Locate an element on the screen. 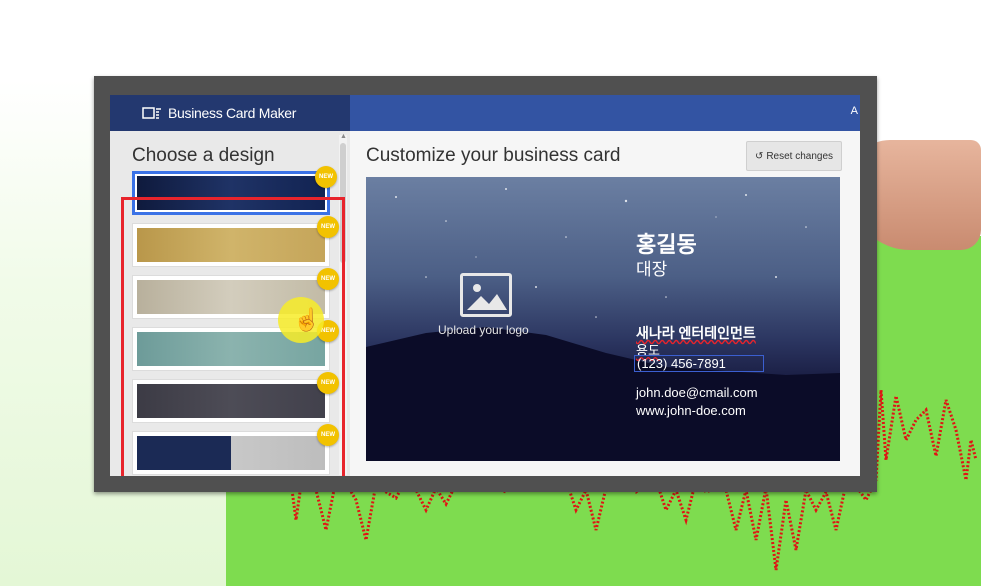 Image resolution: width=981 pixels, height=586 pixels. card-website: www.john-doe.com is located at coordinates (691, 410).